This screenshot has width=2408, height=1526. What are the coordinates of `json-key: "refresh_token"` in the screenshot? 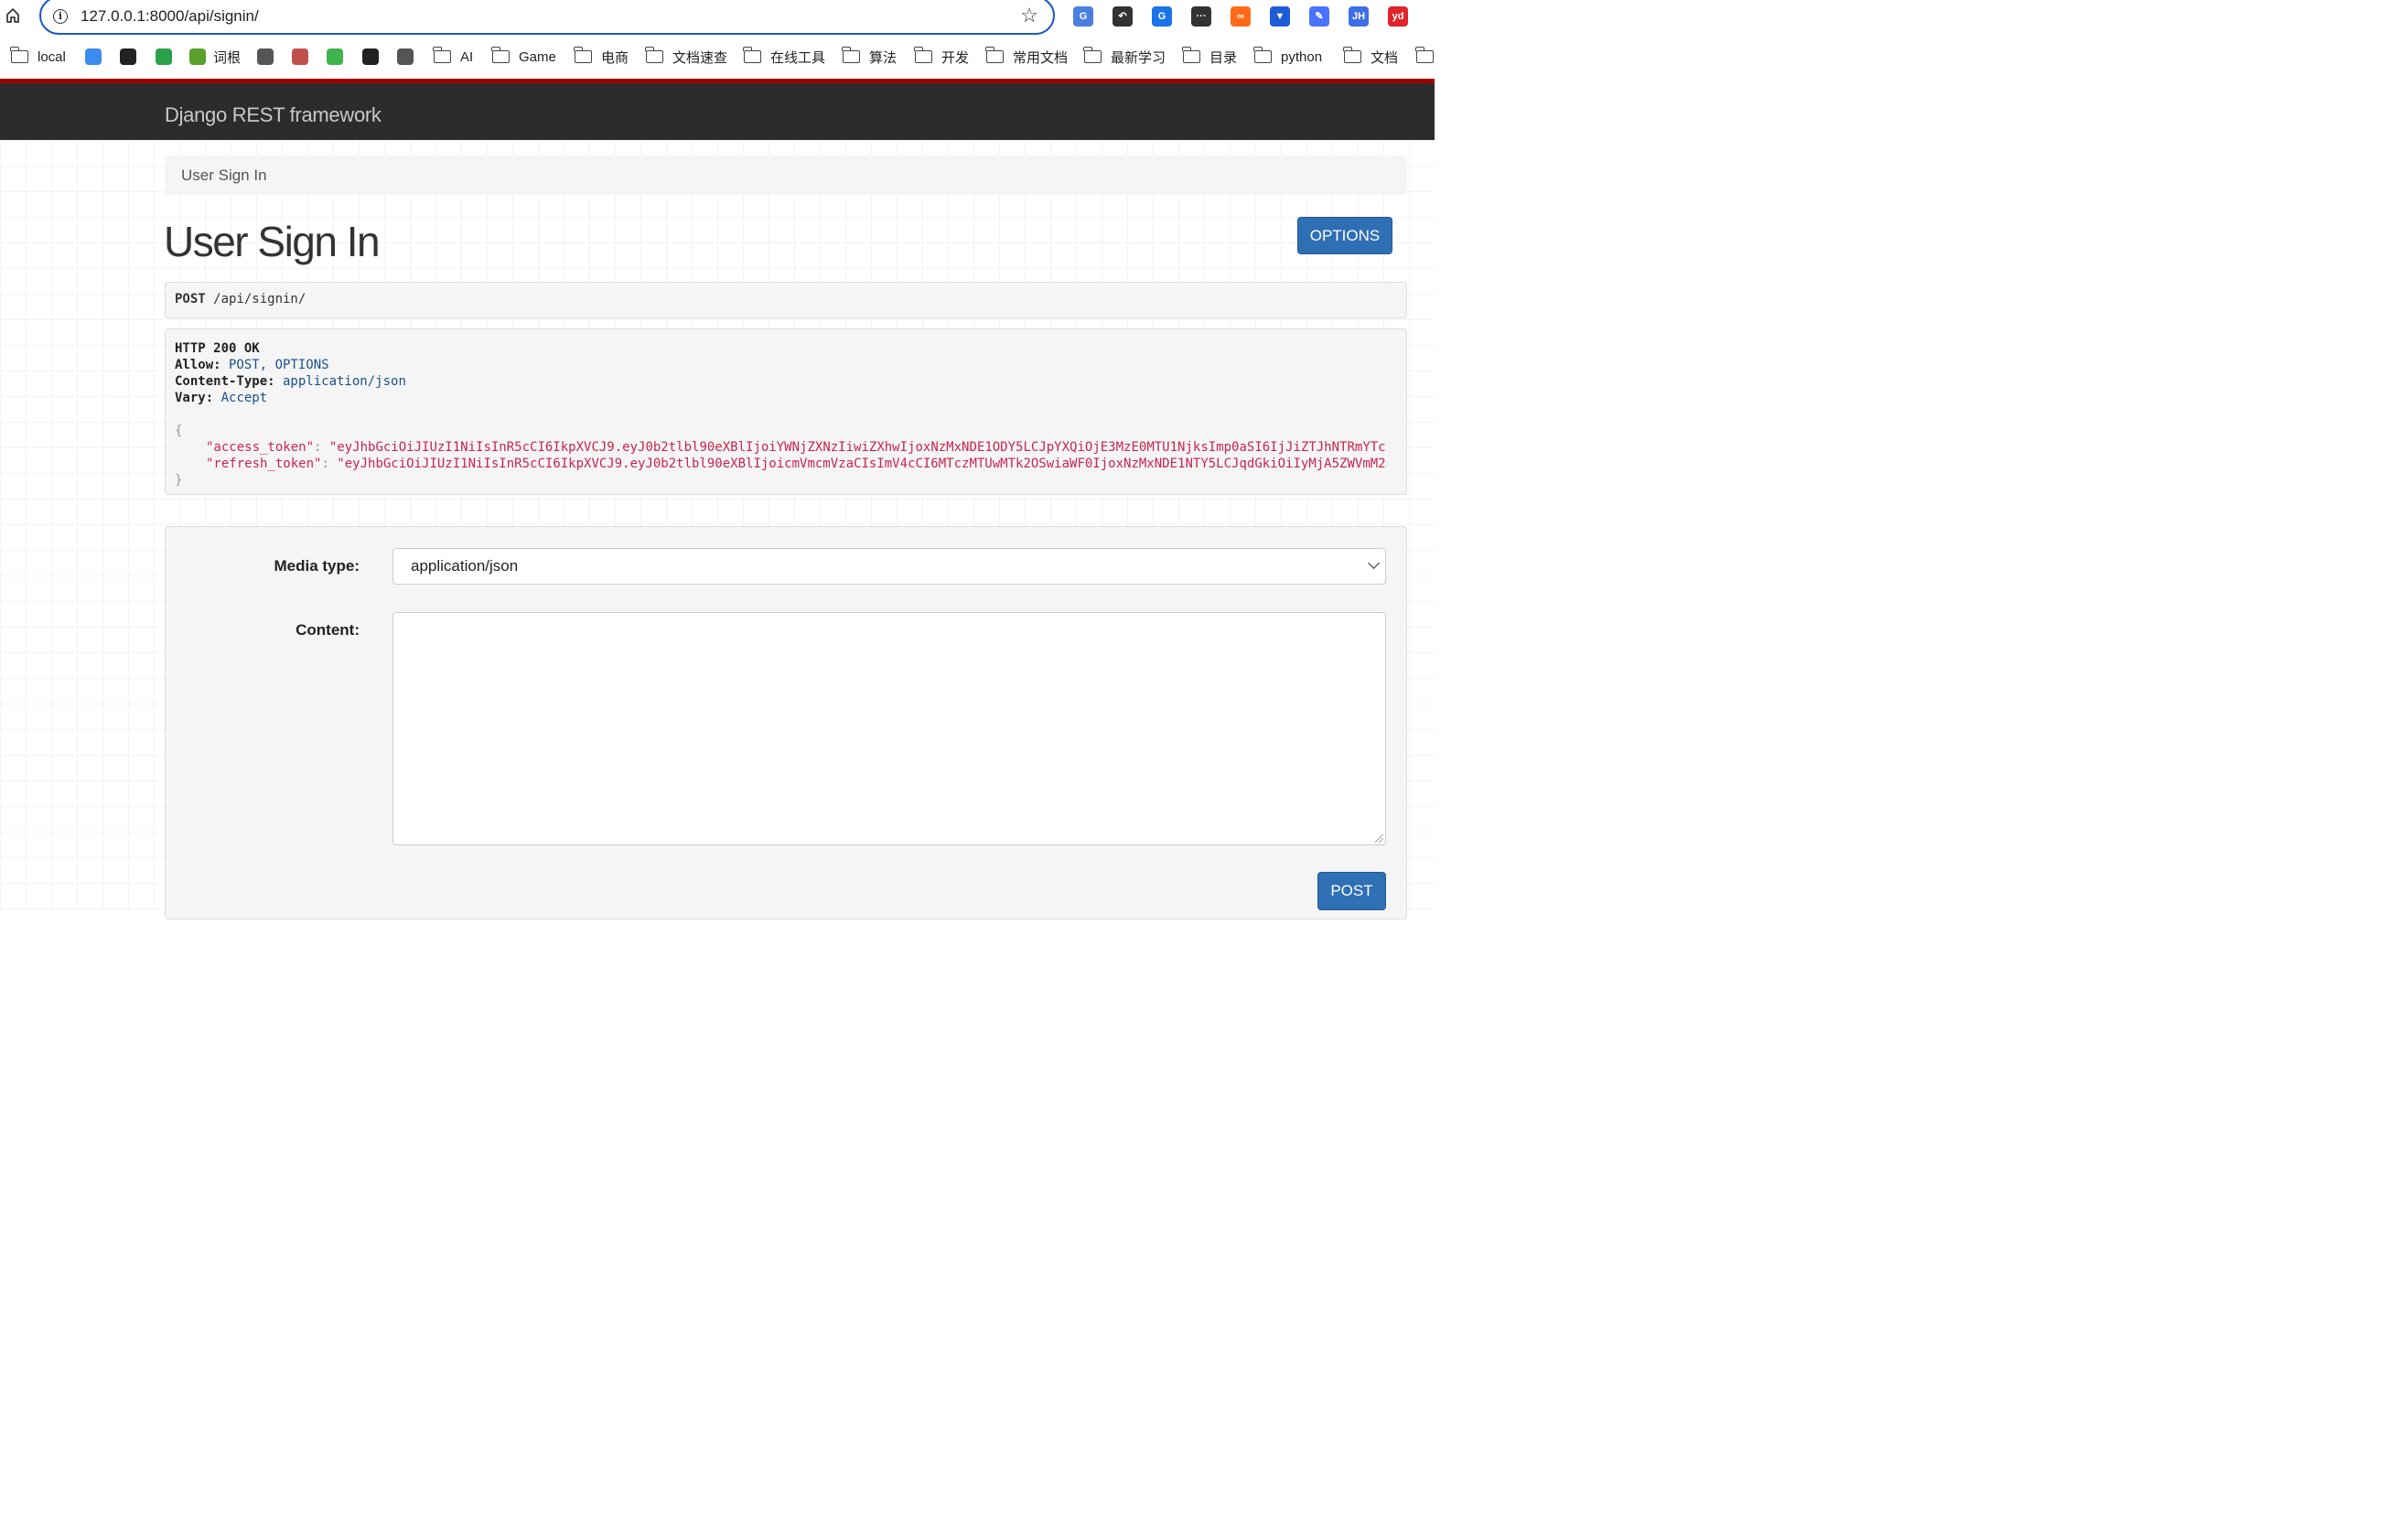 It's located at (264, 464).